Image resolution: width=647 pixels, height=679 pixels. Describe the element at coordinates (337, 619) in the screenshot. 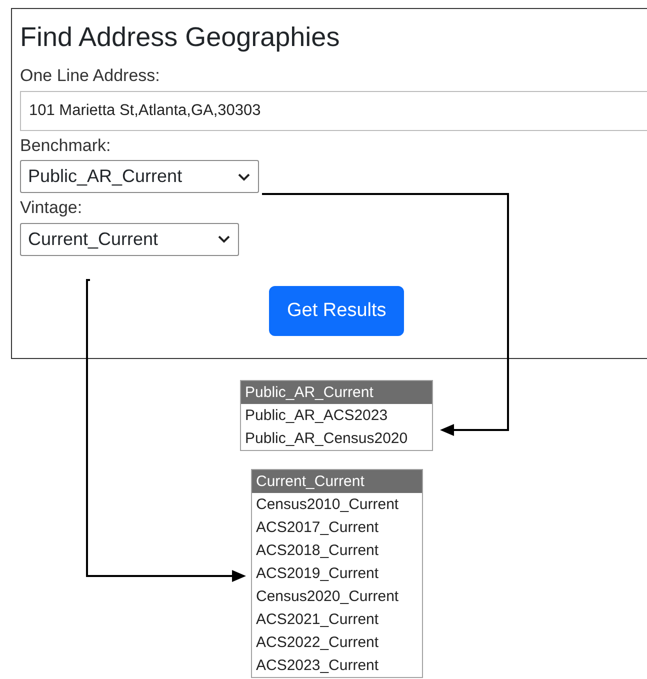

I see `option-item: ACS2021_Current` at that location.